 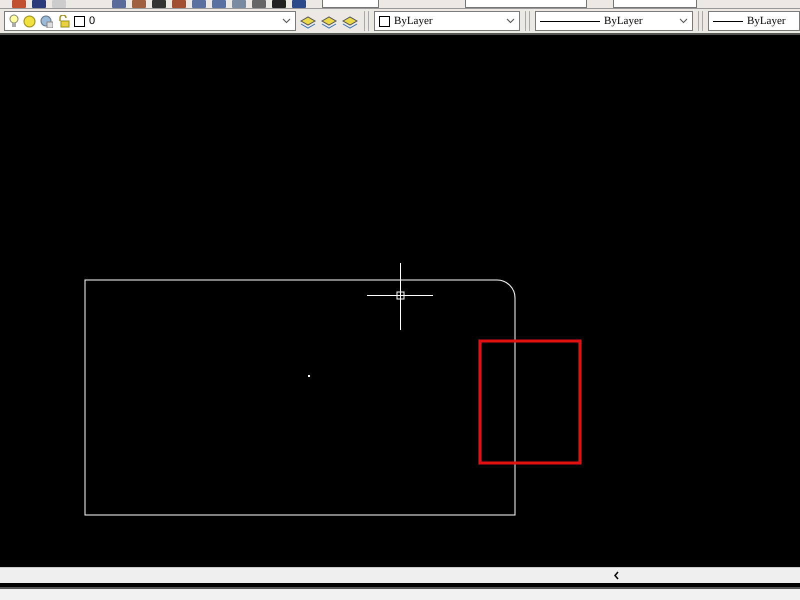 What do you see at coordinates (63, 21) in the screenshot?
I see `padlock-icon` at bounding box center [63, 21].